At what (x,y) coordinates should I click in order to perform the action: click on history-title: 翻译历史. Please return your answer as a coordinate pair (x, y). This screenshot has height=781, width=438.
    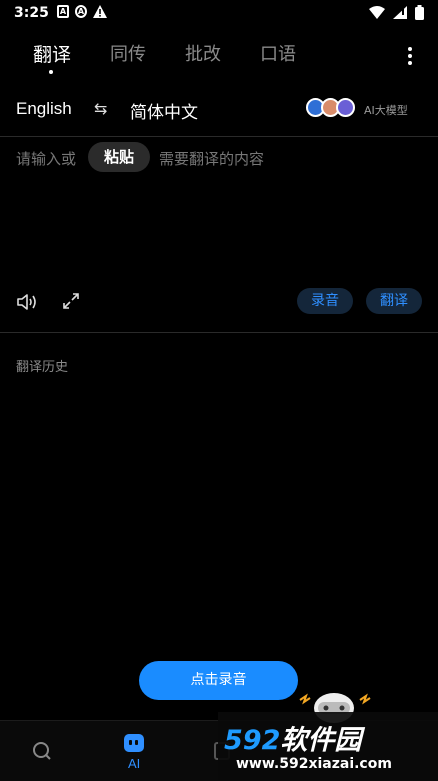
    Looking at the image, I should click on (42, 367).